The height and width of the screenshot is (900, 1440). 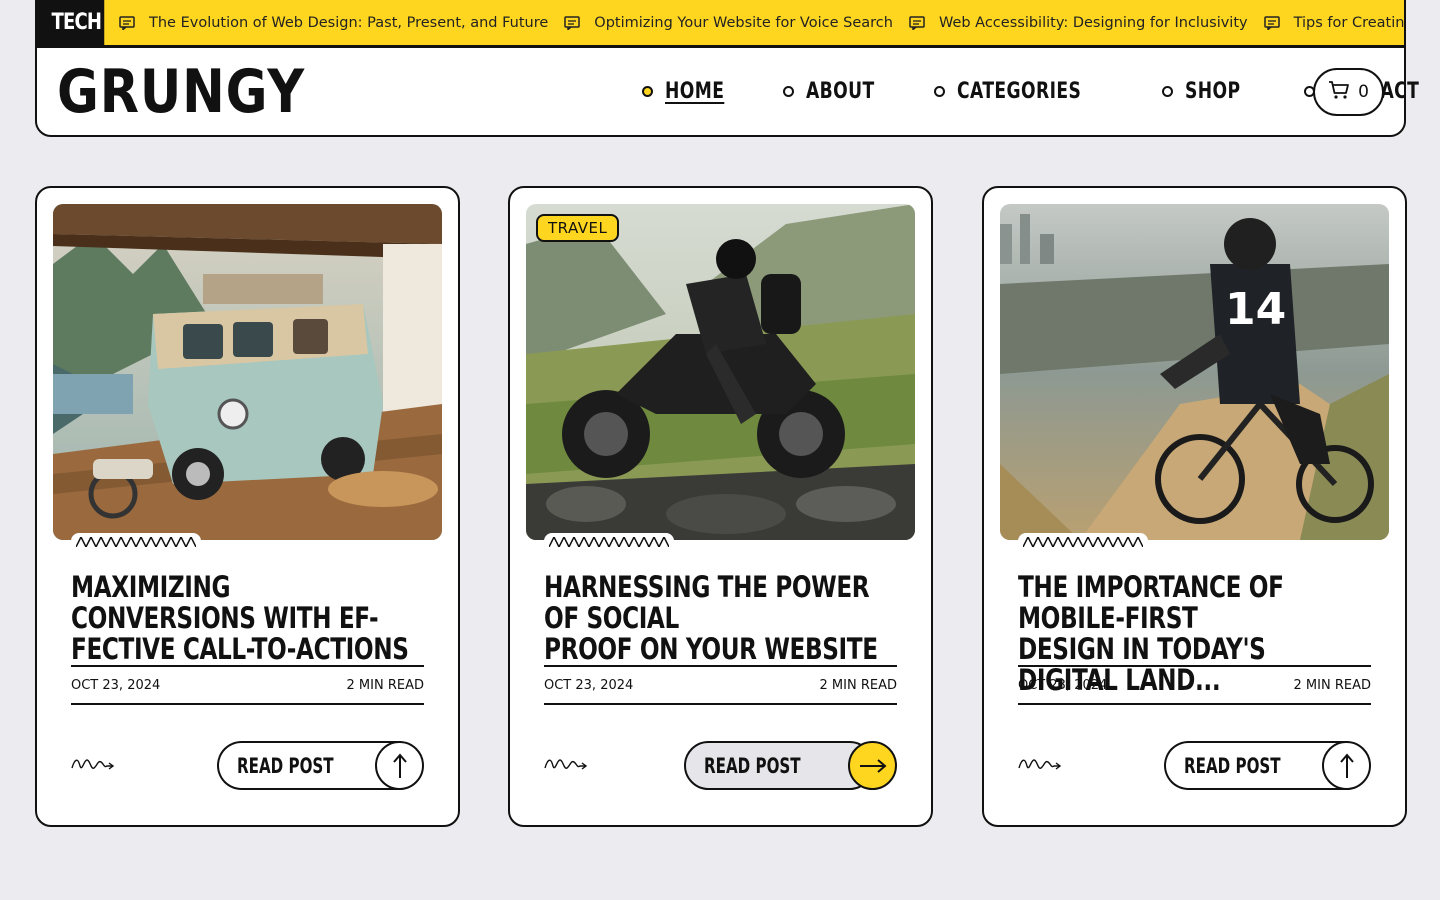 What do you see at coordinates (1363, 92) in the screenshot?
I see `cart-count: 0` at bounding box center [1363, 92].